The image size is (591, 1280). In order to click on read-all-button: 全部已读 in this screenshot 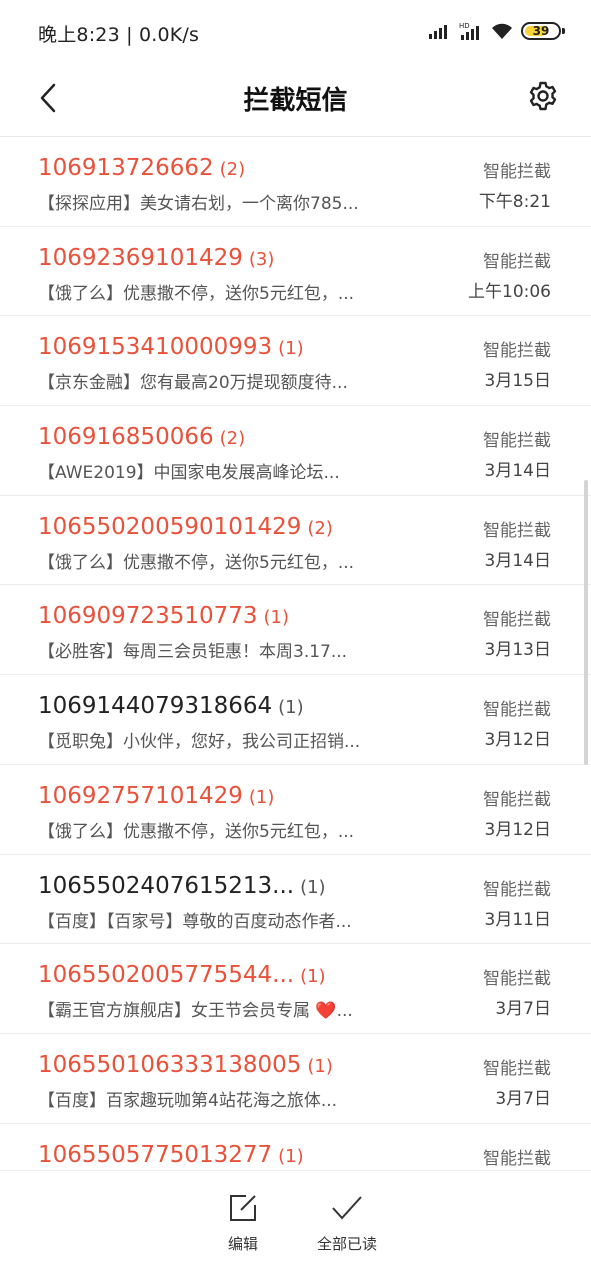, I will do `click(347, 1223)`.